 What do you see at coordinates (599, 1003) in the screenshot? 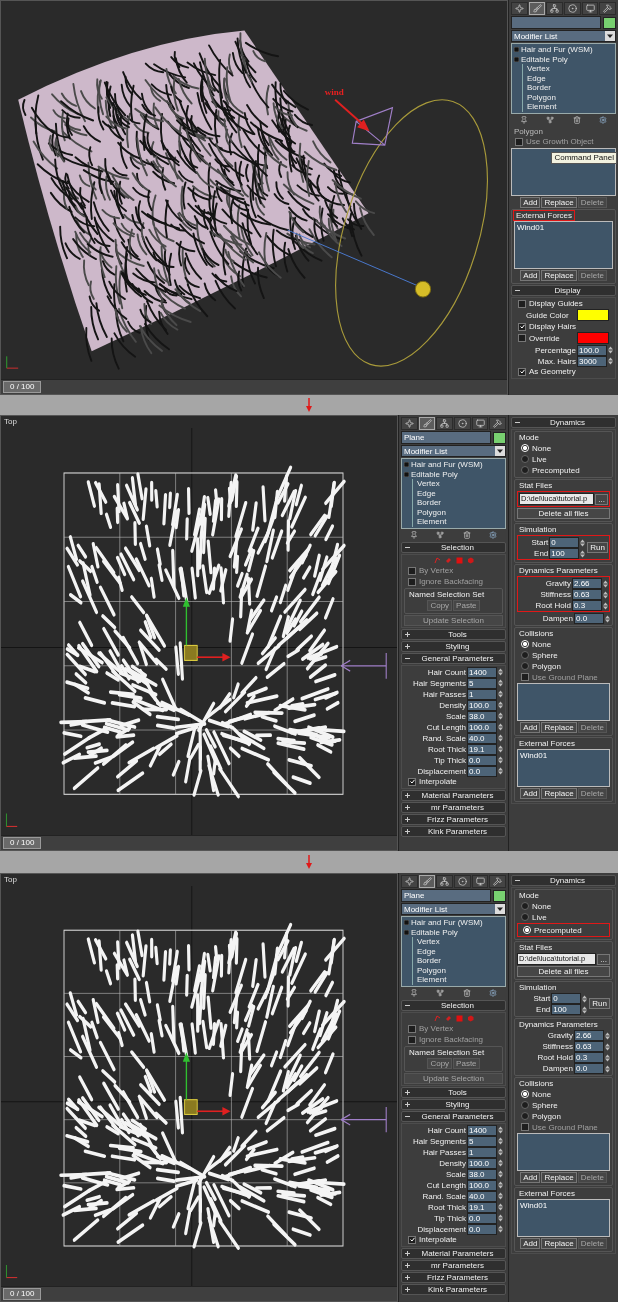
I see `run-button: Run` at bounding box center [599, 1003].